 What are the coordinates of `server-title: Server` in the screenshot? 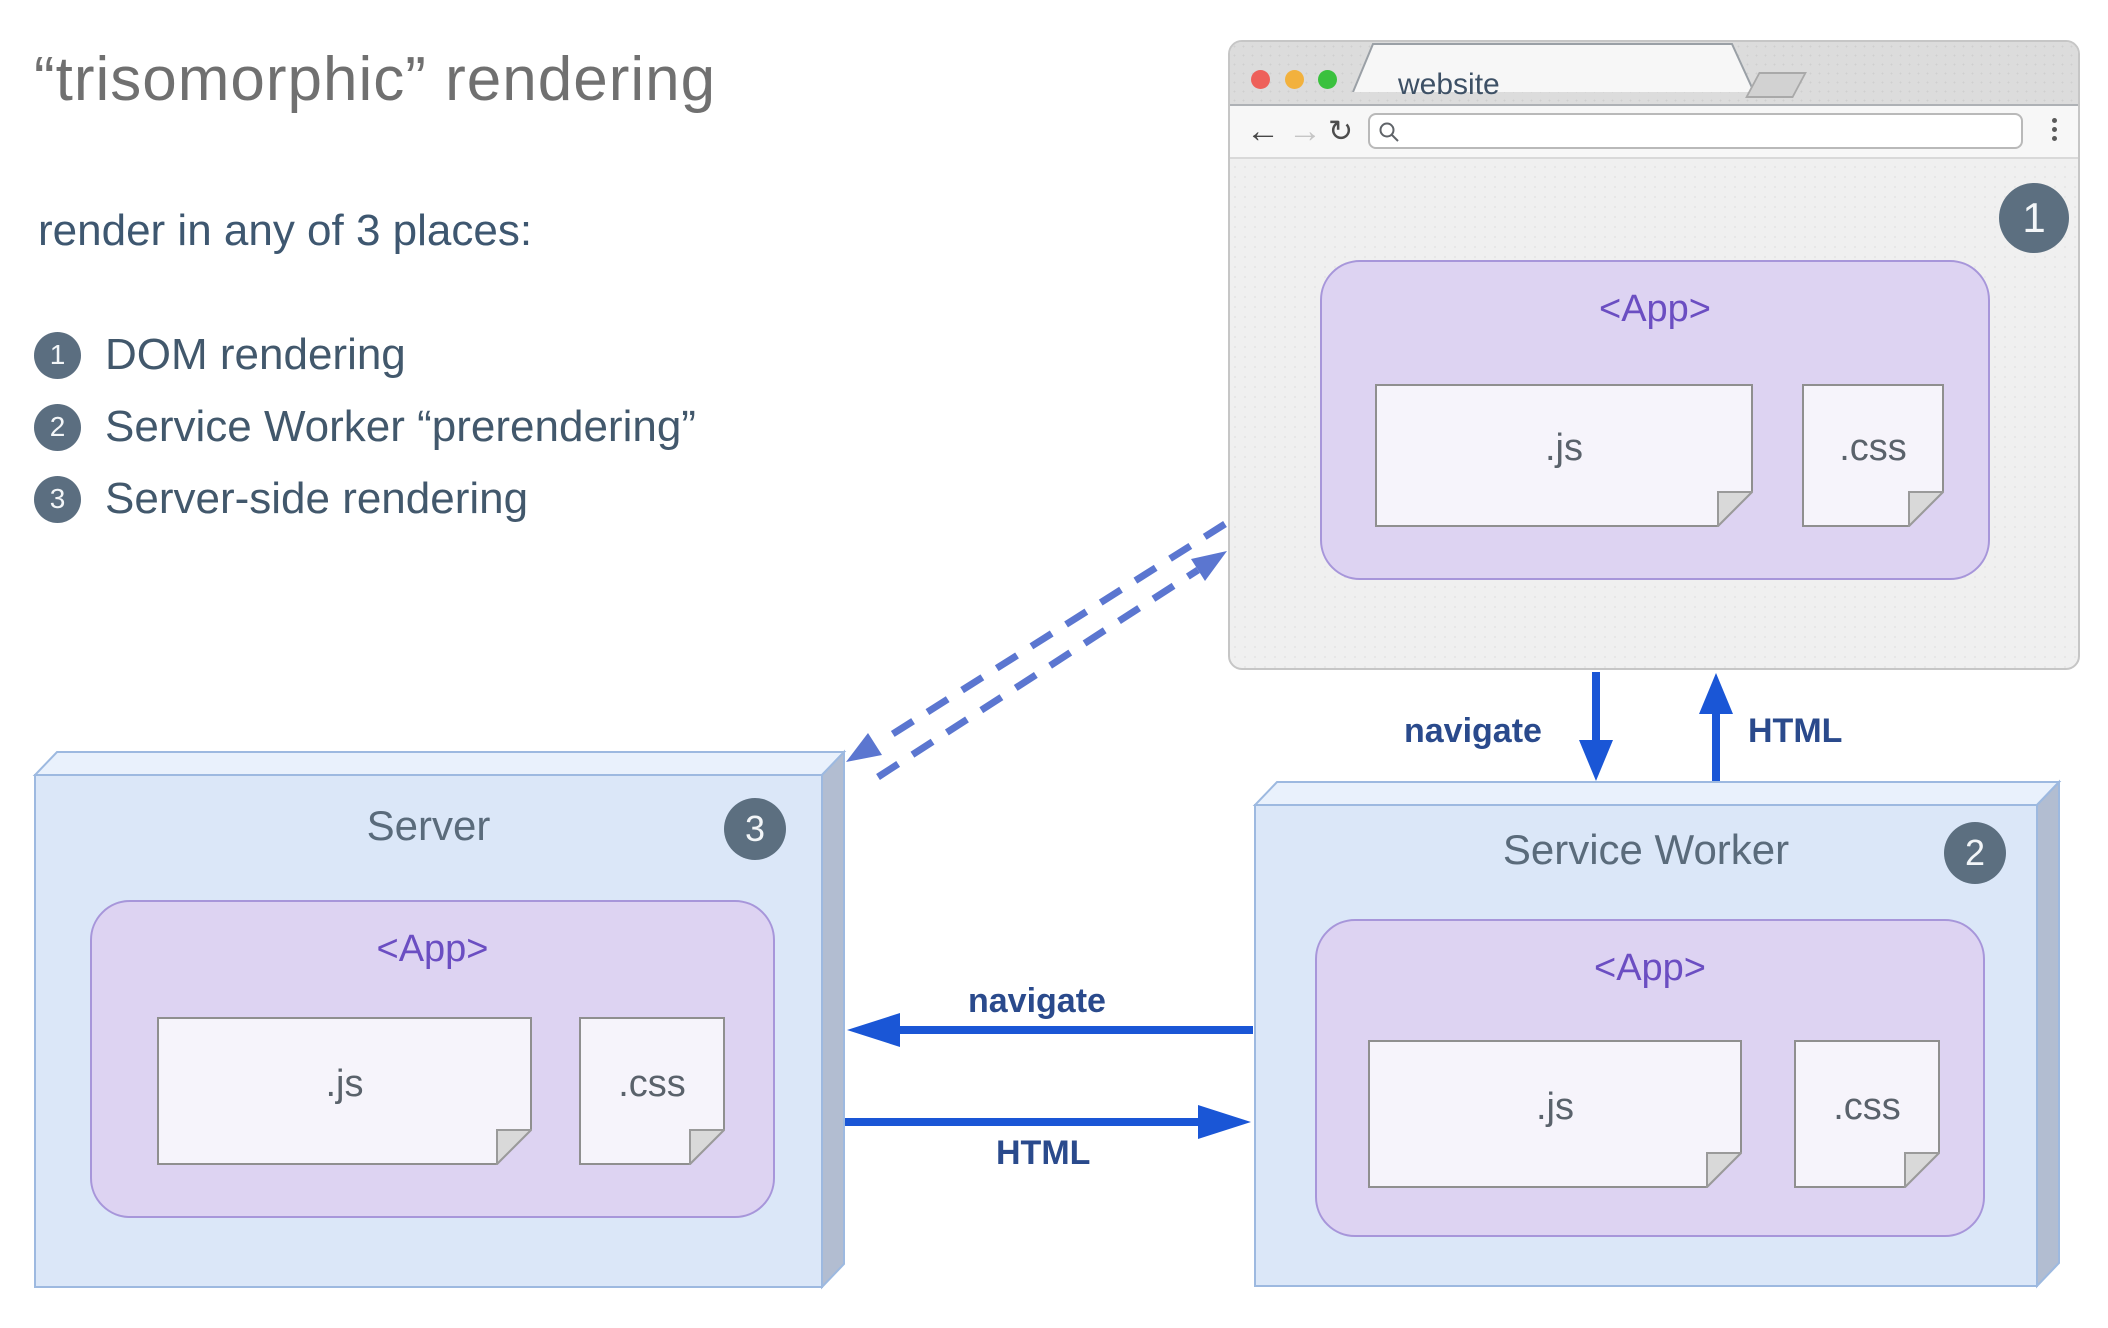 It's located at (428, 825).